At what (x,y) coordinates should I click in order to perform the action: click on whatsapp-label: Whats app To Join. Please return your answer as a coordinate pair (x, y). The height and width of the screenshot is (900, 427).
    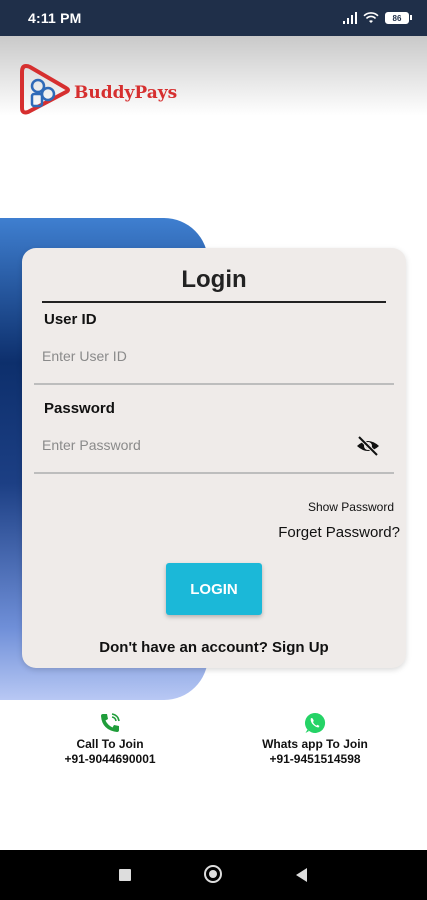
    Looking at the image, I should click on (315, 744).